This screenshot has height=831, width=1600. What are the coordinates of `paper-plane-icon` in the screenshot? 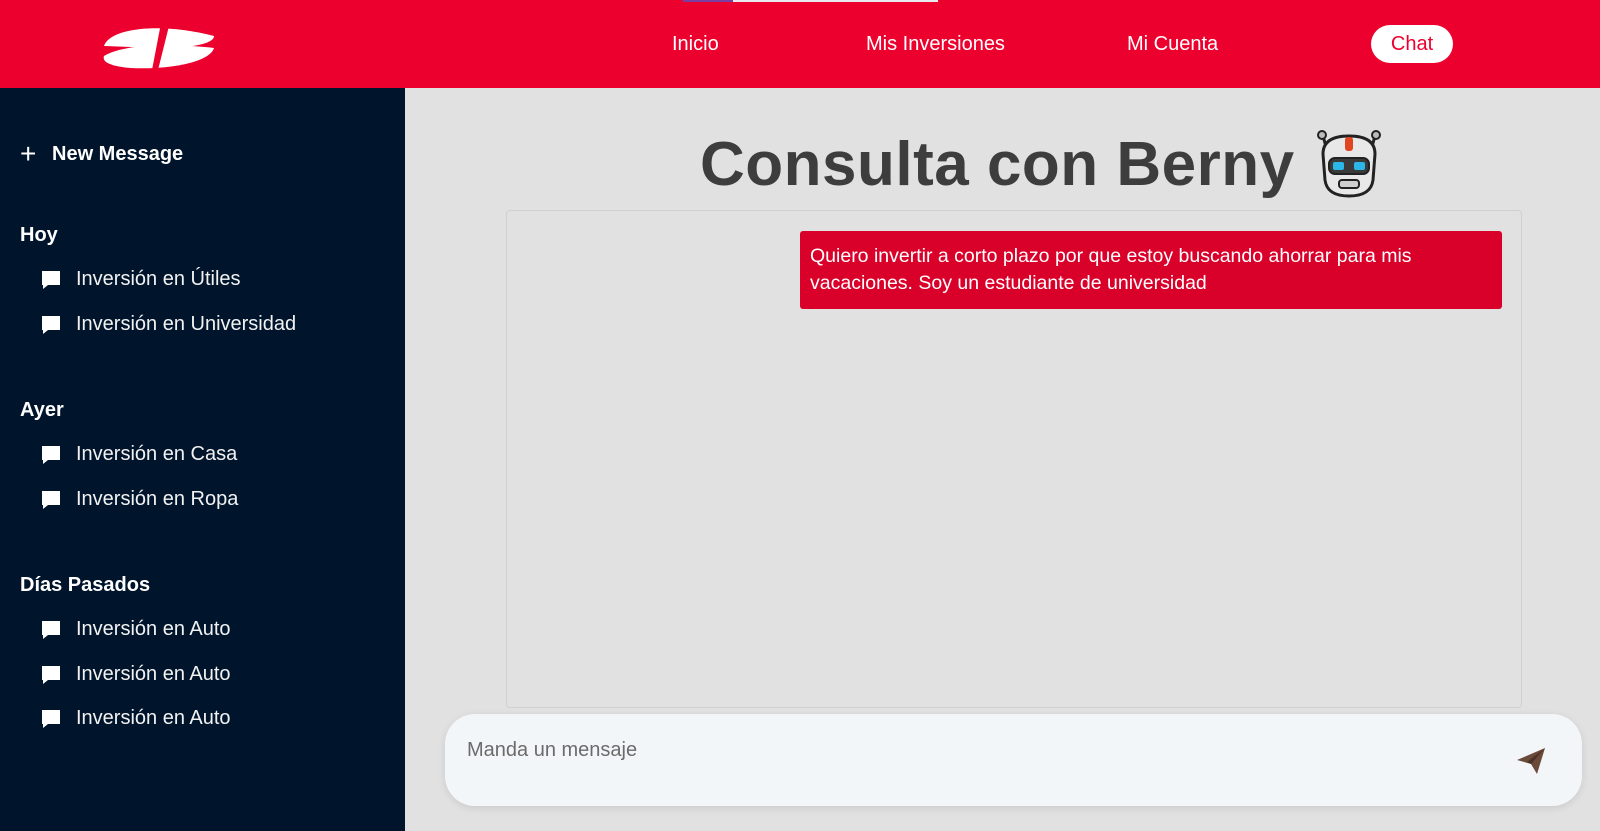 It's located at (1531, 761).